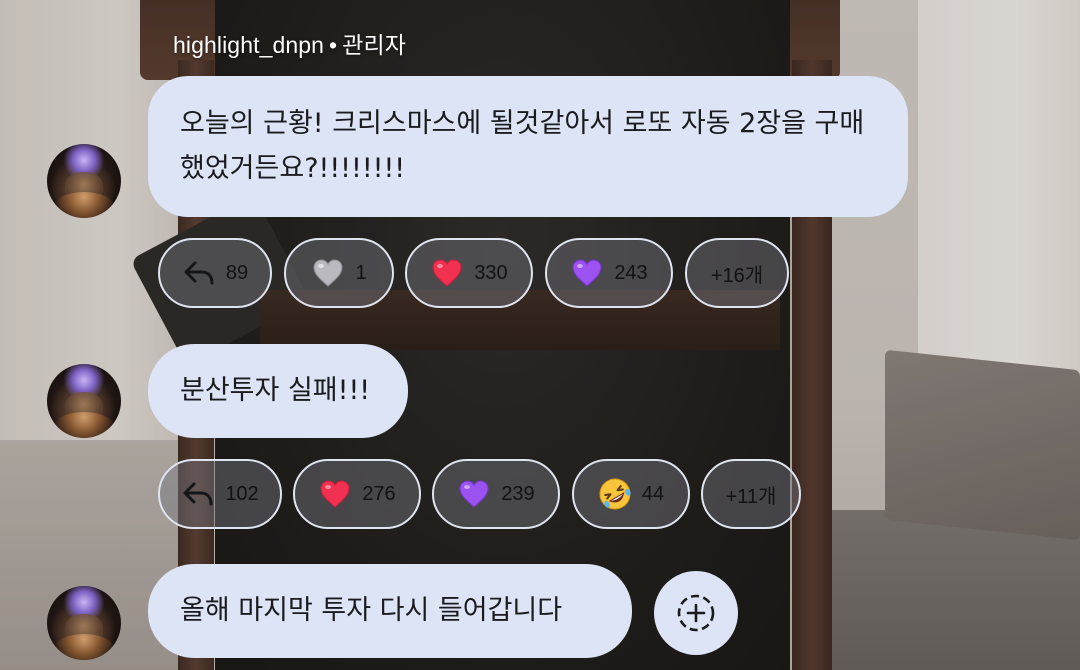  Describe the element at coordinates (469, 273) in the screenshot. I see `reaction-red-heart: 330` at that location.